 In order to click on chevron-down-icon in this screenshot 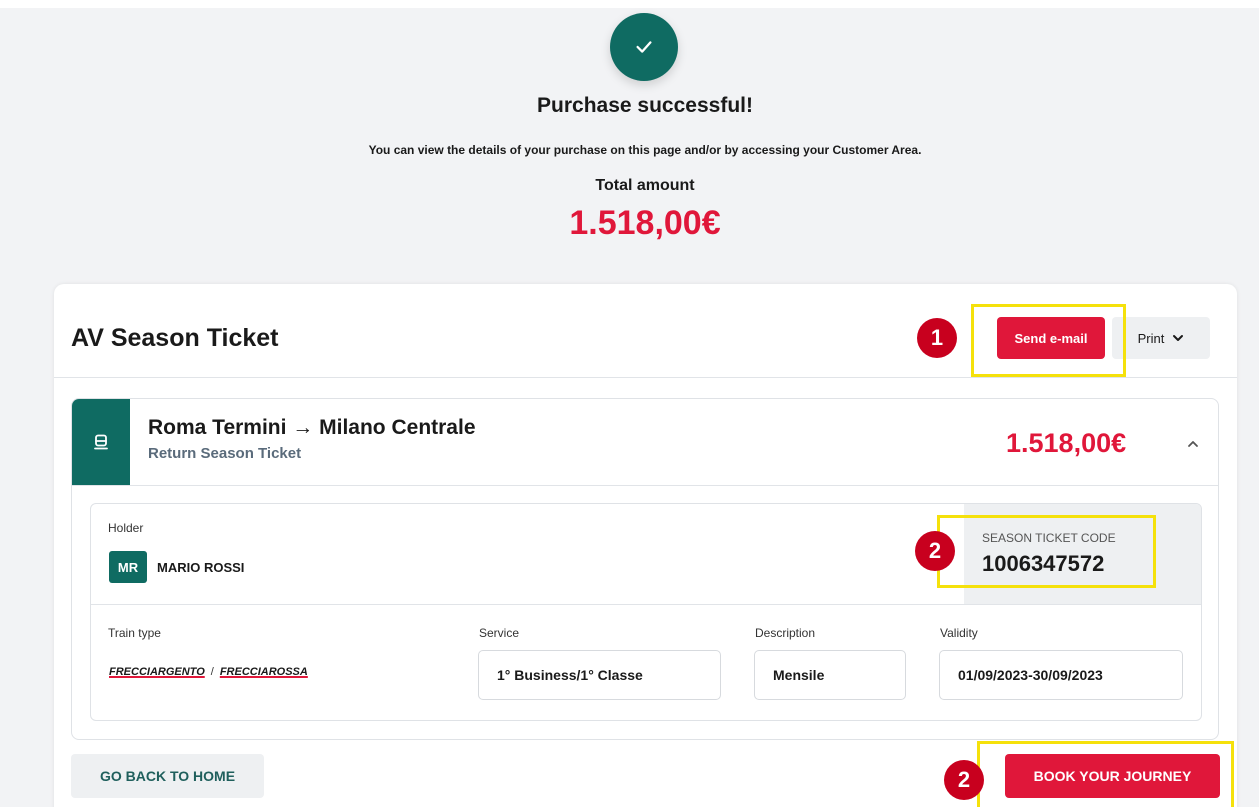, I will do `click(1178, 338)`.